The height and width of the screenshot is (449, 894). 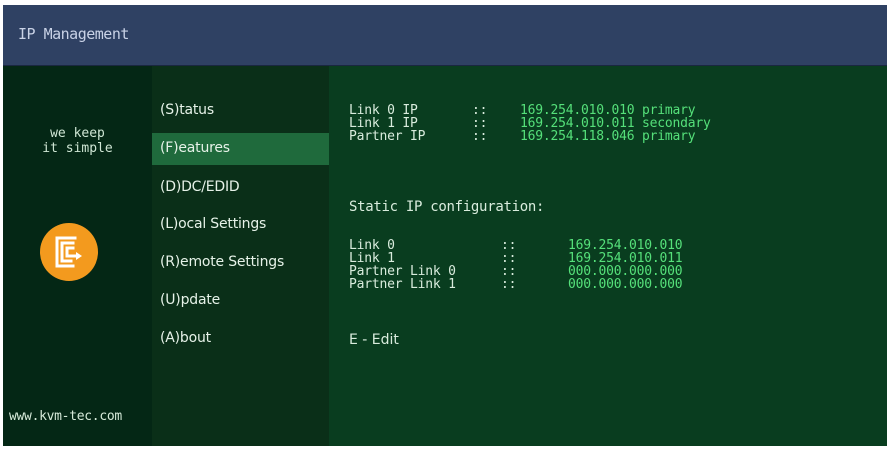 I want to click on menu-item-ddc-edid: (D)DC/EDID, so click(x=240, y=188).